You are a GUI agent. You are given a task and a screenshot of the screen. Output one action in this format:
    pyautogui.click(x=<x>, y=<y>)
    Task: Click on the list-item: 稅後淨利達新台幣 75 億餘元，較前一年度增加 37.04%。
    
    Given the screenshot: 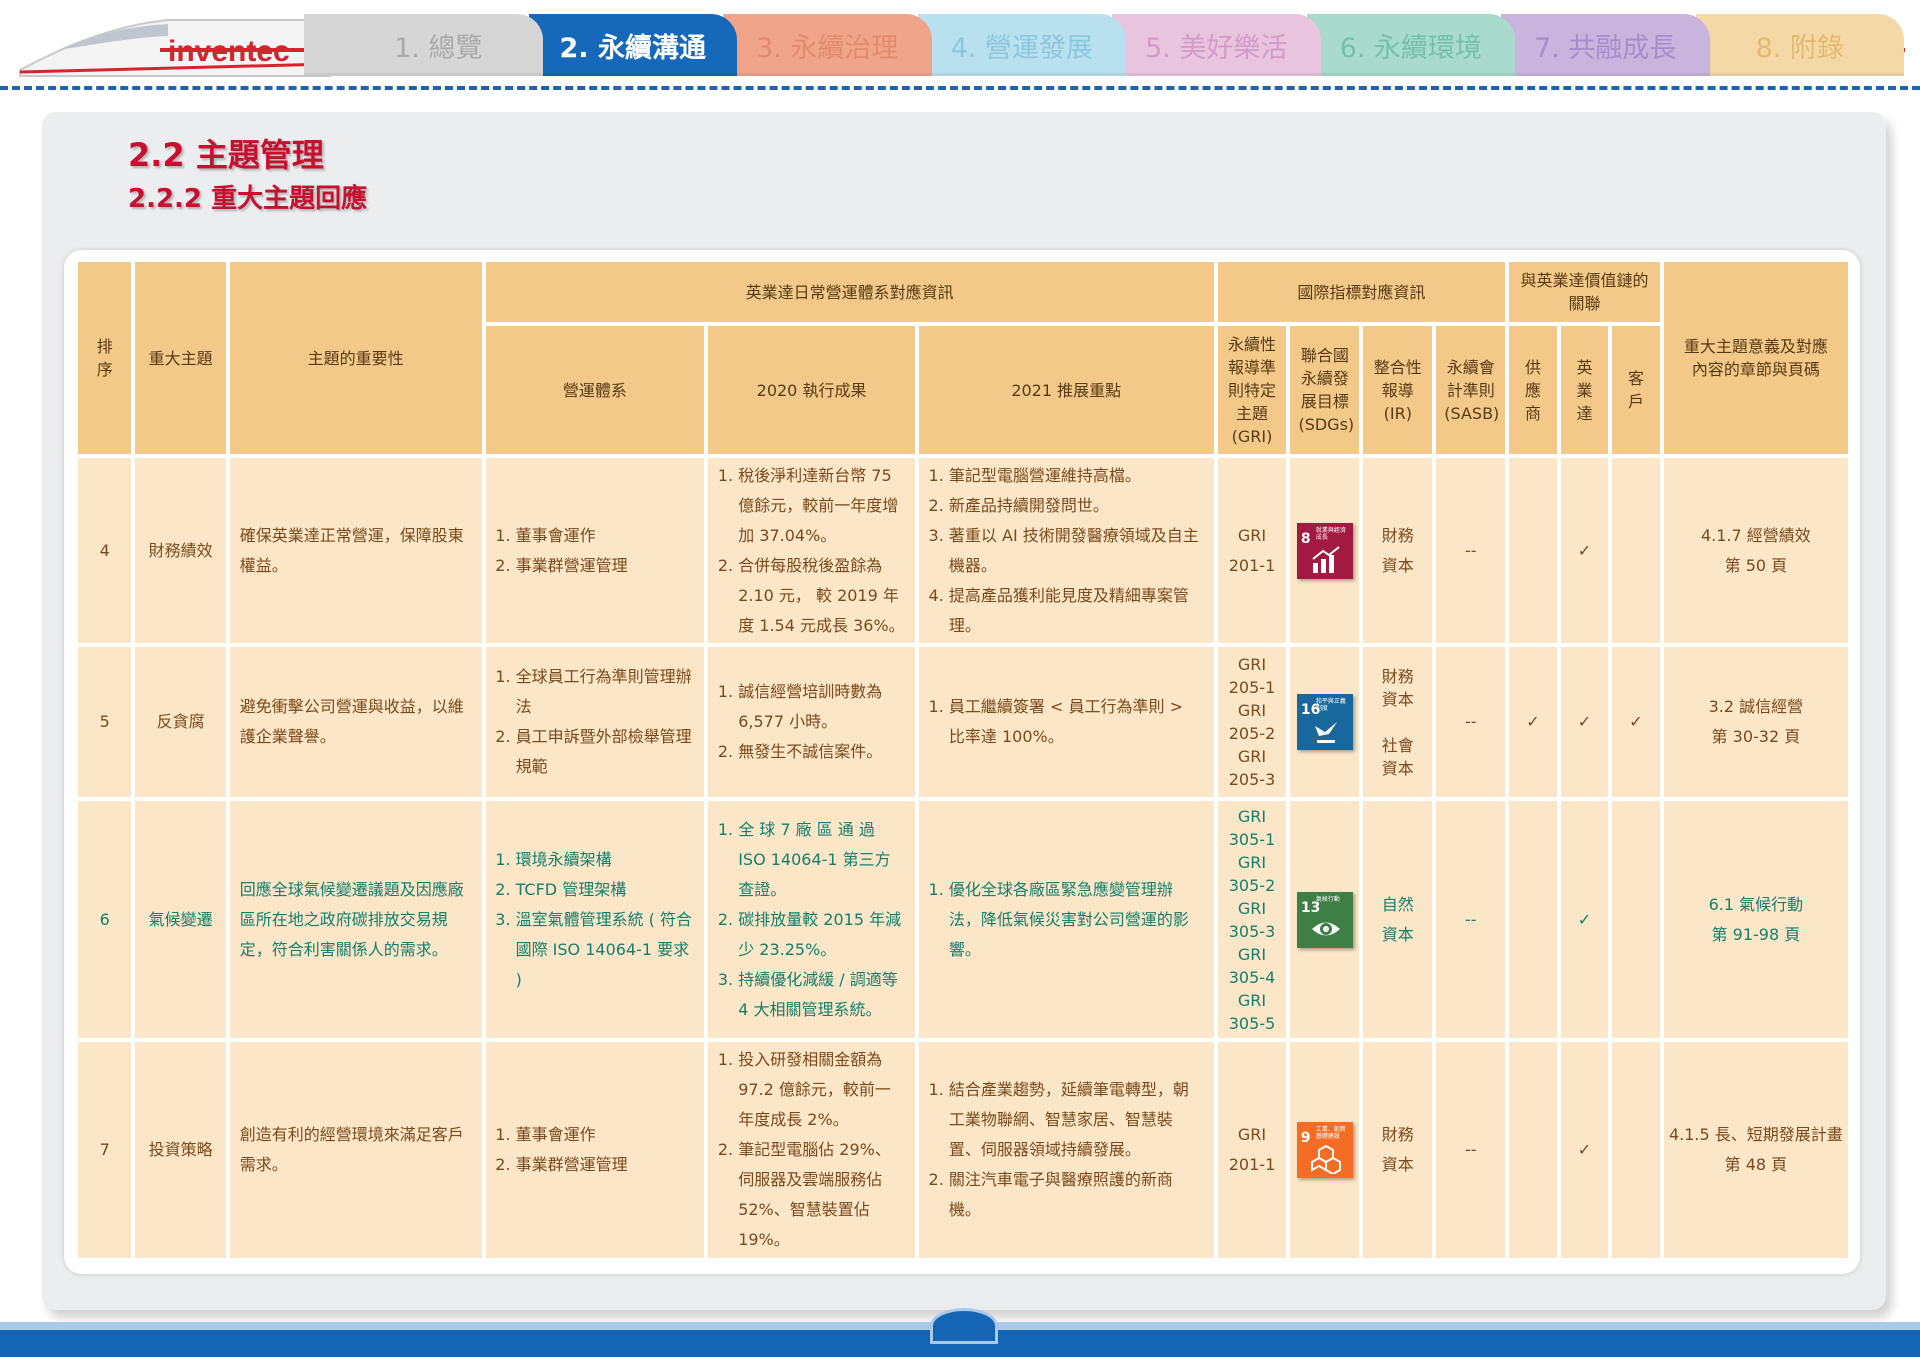 What is the action you would take?
    pyautogui.click(x=821, y=506)
    